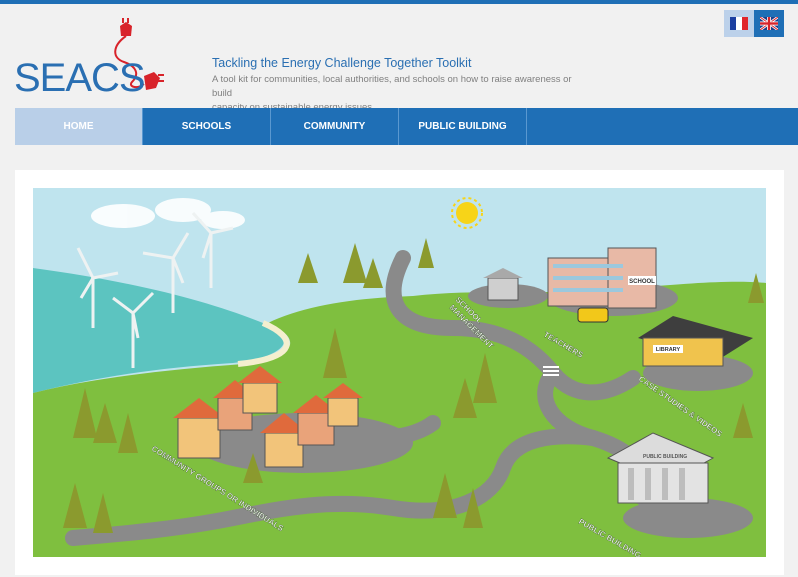 This screenshot has height=577, width=798. I want to click on language-english, so click(769, 23).